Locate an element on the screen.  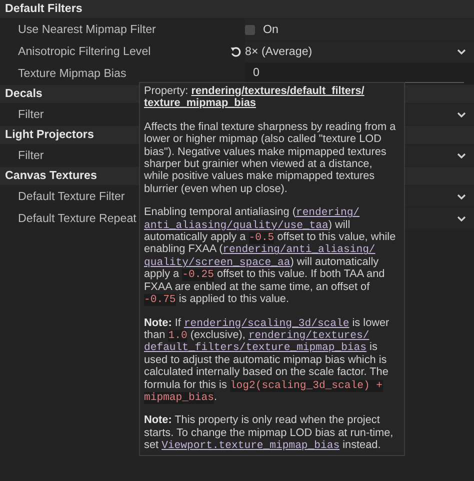
tooltip-paragraph: Property: rendering/textures/default_filters/ texture_mipmap_bias is located at coordinates (255, 97).